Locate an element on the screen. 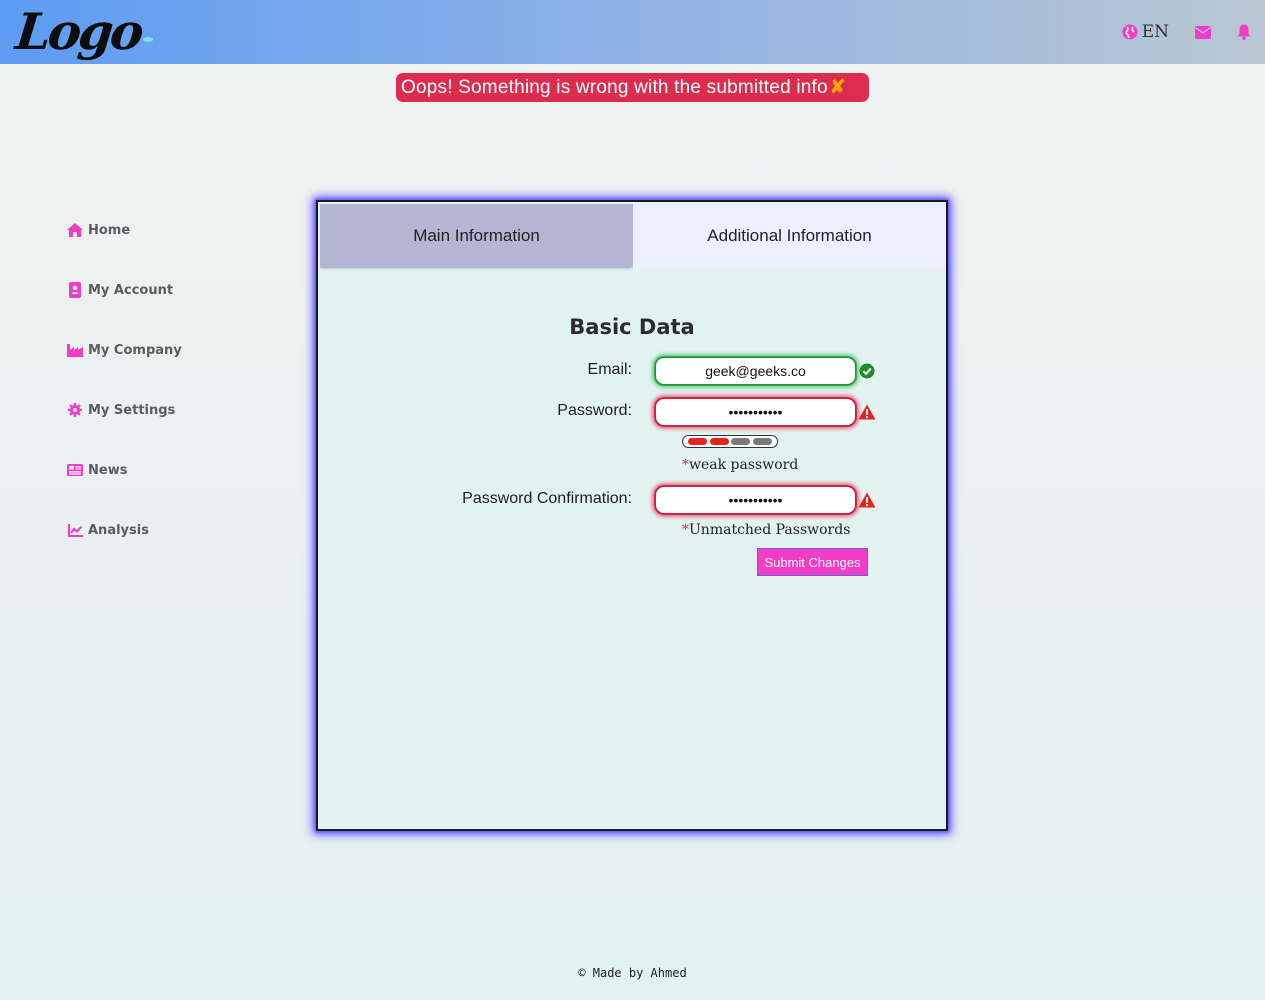 This screenshot has width=1265, height=1000. sidebar-item-my-account: My Account is located at coordinates (167, 290).